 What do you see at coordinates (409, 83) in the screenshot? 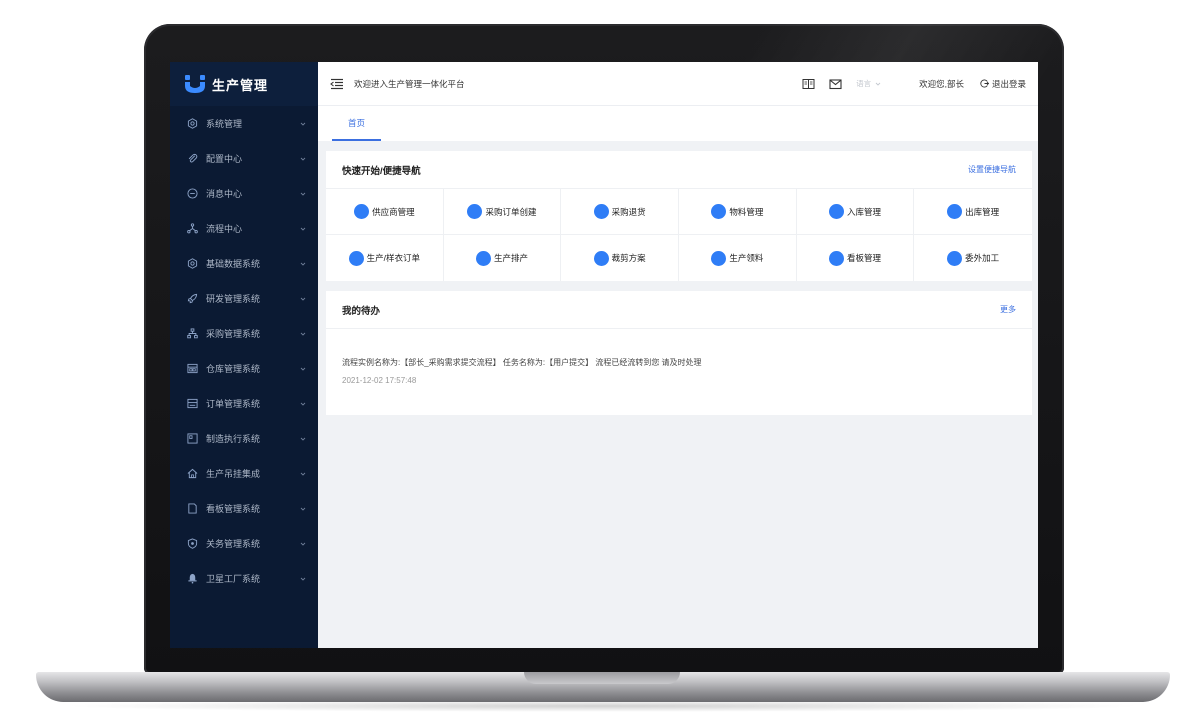
I see `welcome-title: 欢迎进入生产管理一体化平台` at bounding box center [409, 83].